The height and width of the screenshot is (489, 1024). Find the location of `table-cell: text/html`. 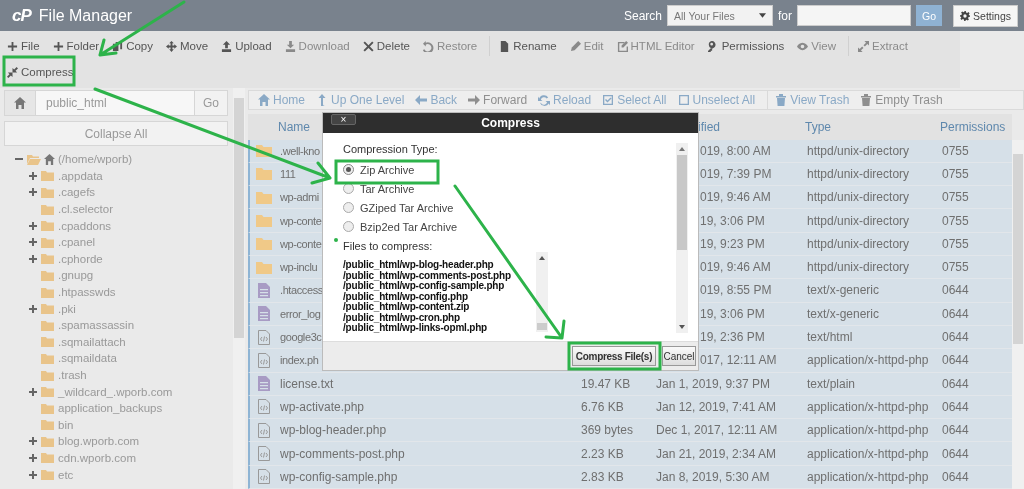

table-cell: text/html is located at coordinates (830, 337).